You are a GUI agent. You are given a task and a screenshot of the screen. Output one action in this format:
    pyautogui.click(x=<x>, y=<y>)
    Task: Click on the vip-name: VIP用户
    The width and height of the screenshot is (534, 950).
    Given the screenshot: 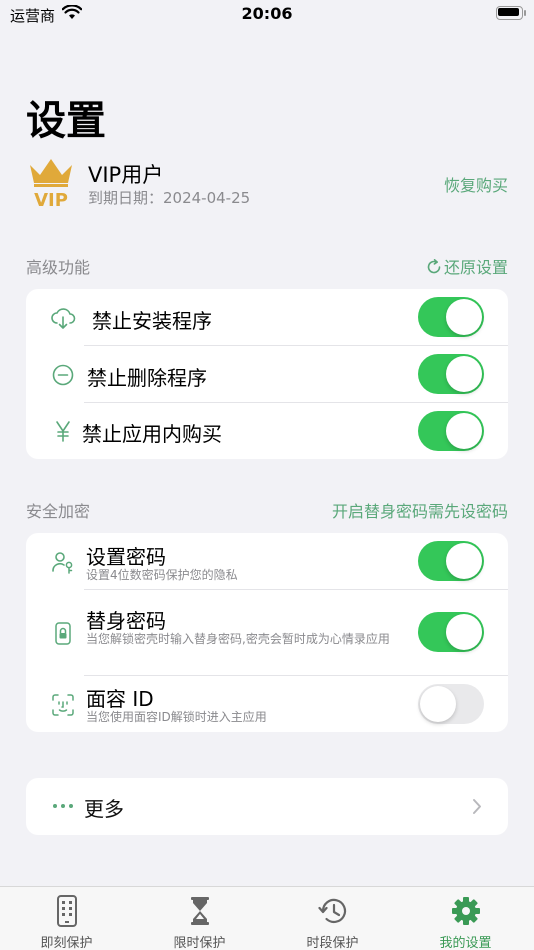 What is the action you would take?
    pyautogui.click(x=126, y=175)
    